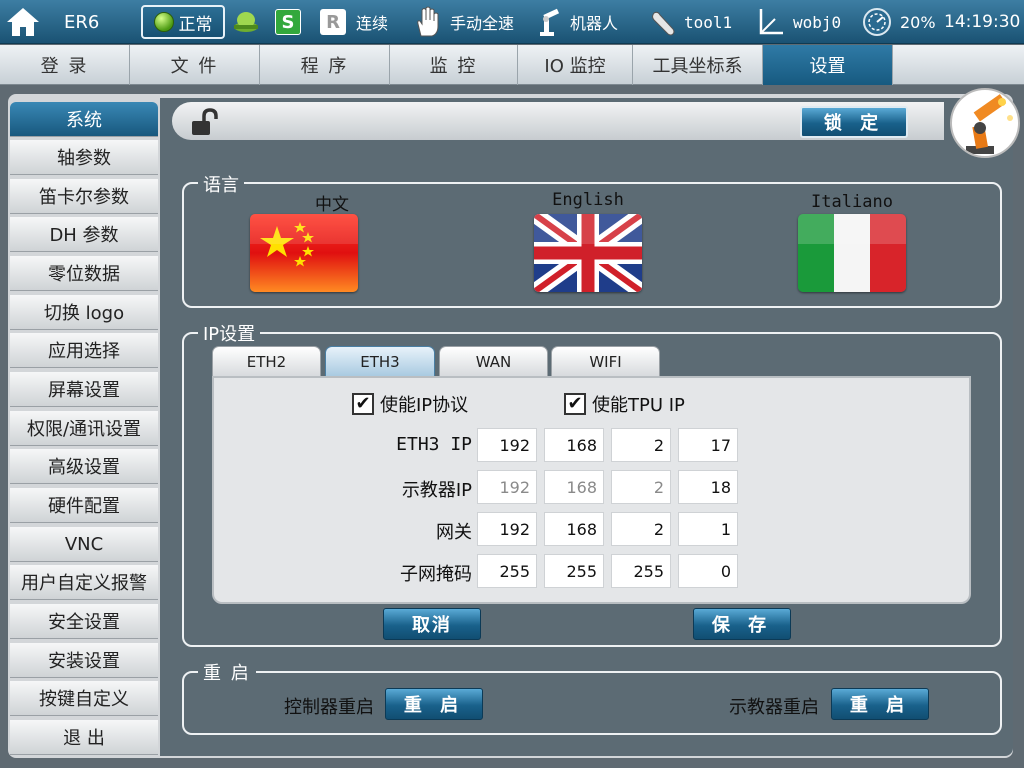  What do you see at coordinates (227, 672) in the screenshot?
I see `restart-group-title: 重 启` at bounding box center [227, 672].